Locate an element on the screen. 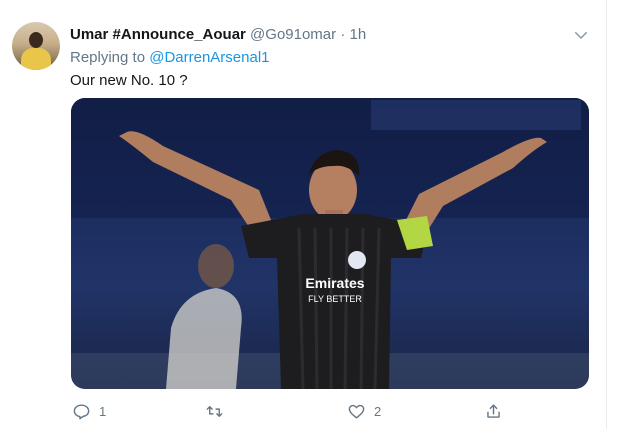  jersey-sub: FLY BETTER is located at coordinates (335, 299).